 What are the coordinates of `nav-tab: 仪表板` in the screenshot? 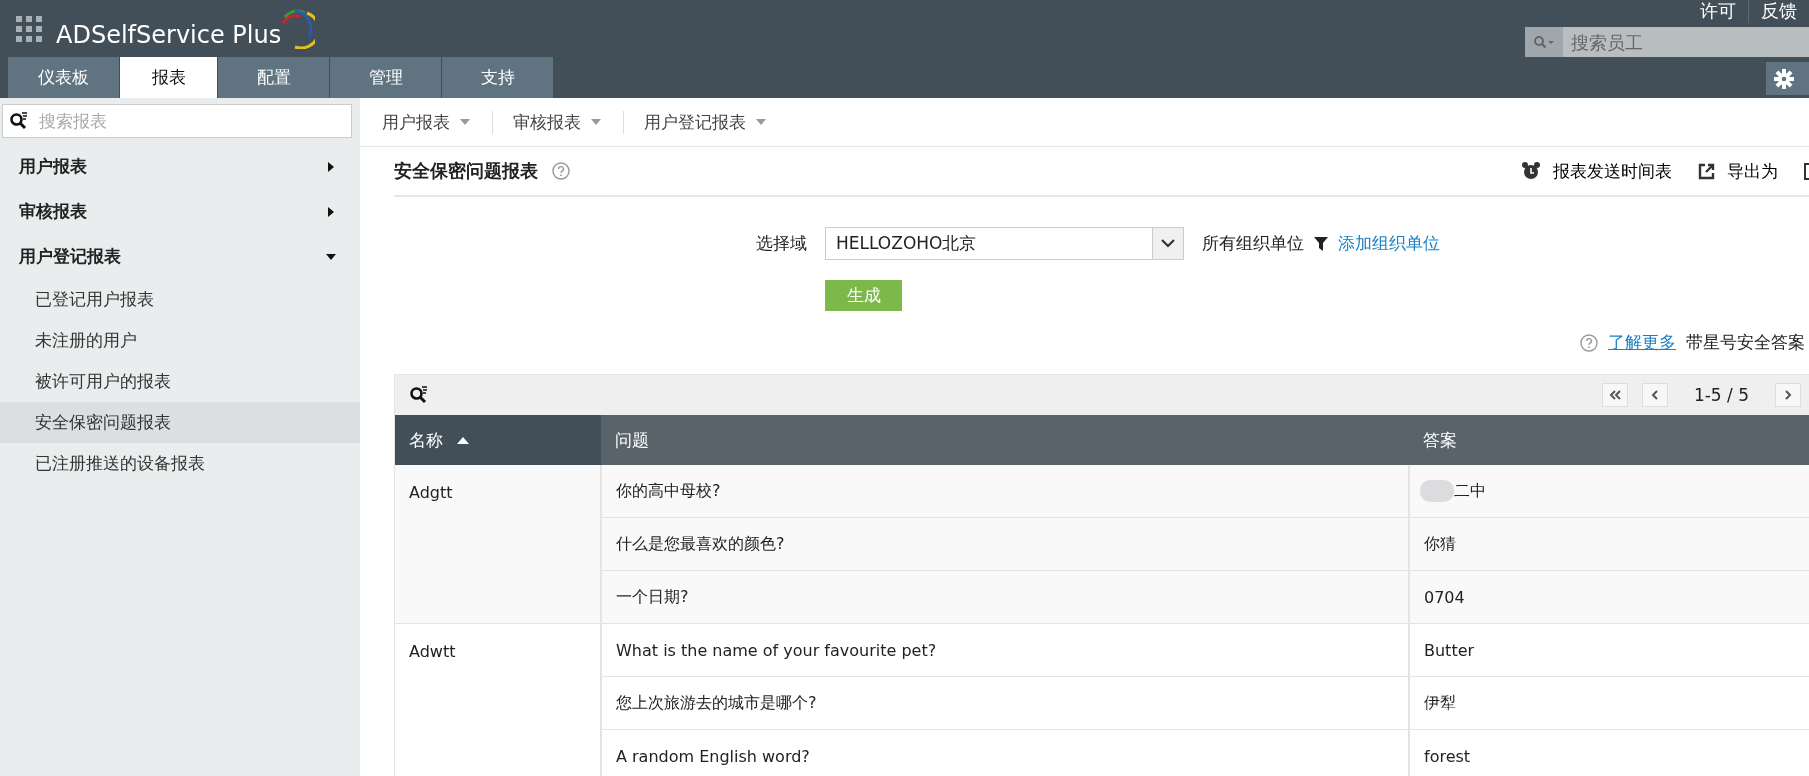 It's located at (64, 77).